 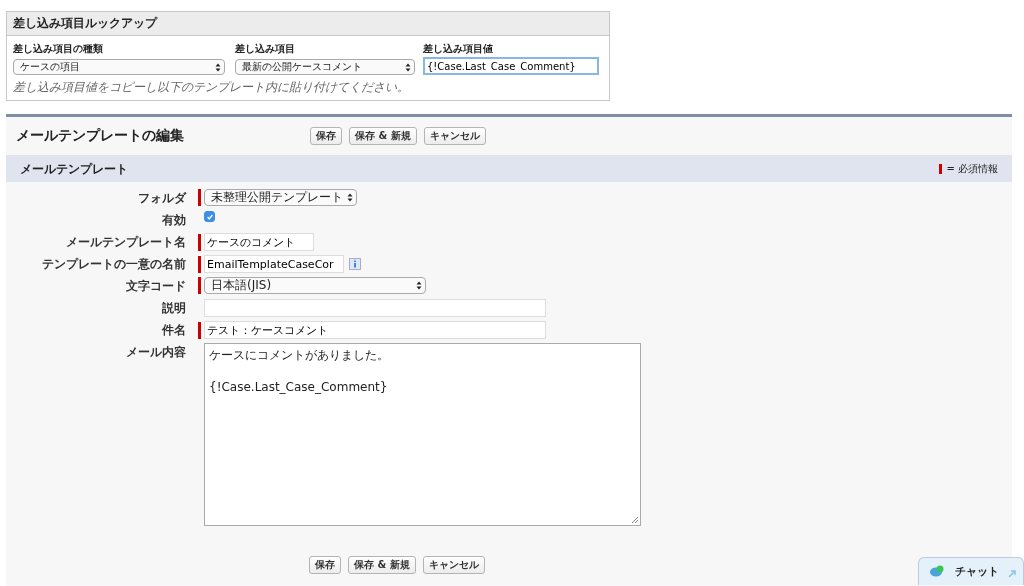 What do you see at coordinates (85, 23) in the screenshot?
I see `panel-title: 差し込み項目ルックアップ` at bounding box center [85, 23].